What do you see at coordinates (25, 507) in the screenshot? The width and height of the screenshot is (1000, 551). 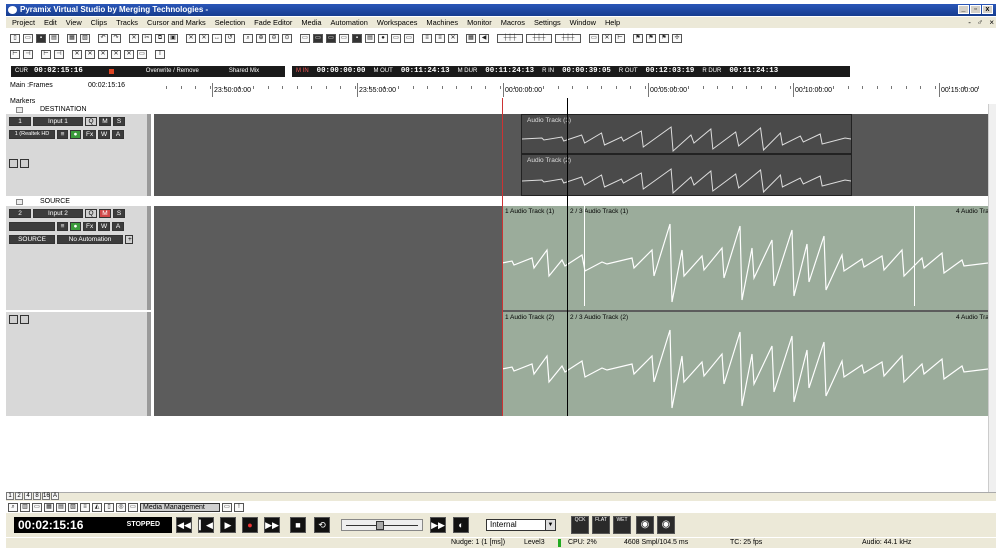 I see `lower-tool-2-icon: ▥` at bounding box center [25, 507].